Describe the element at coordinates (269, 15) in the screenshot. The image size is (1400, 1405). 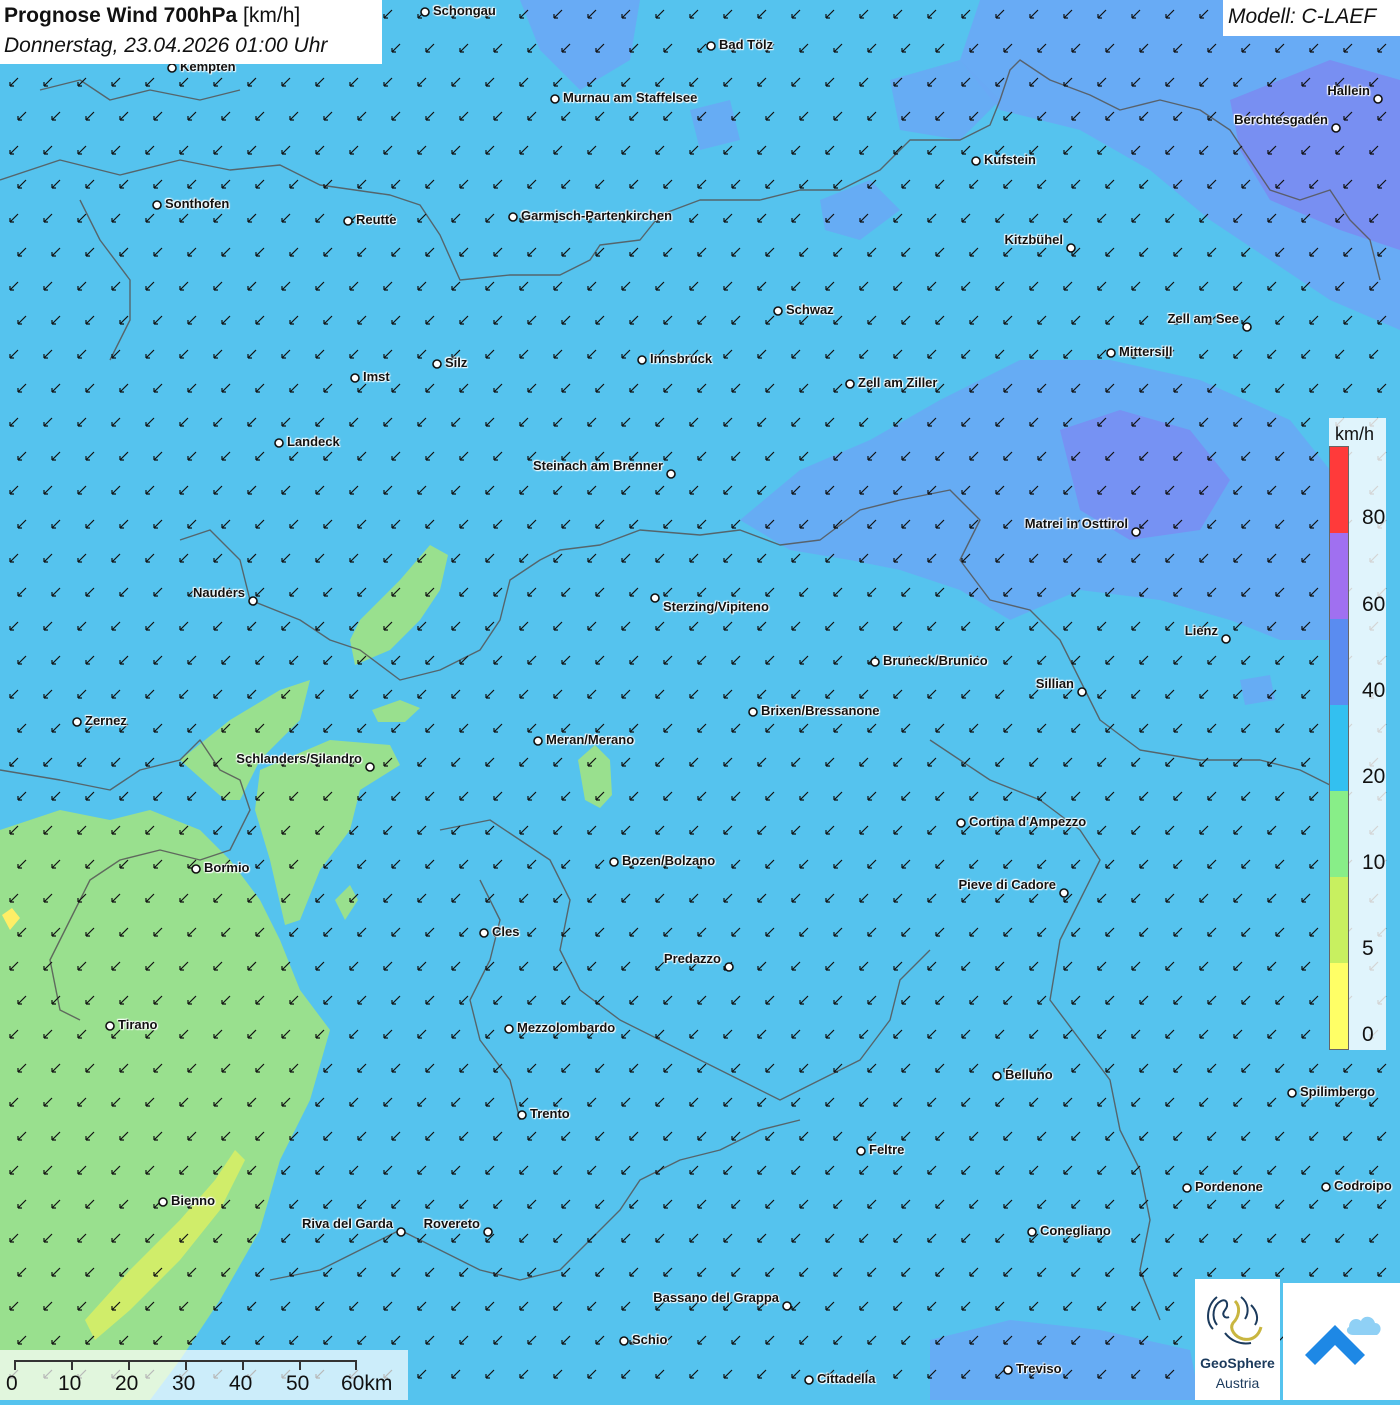
I see `map-title-unit: [km/h]` at that location.